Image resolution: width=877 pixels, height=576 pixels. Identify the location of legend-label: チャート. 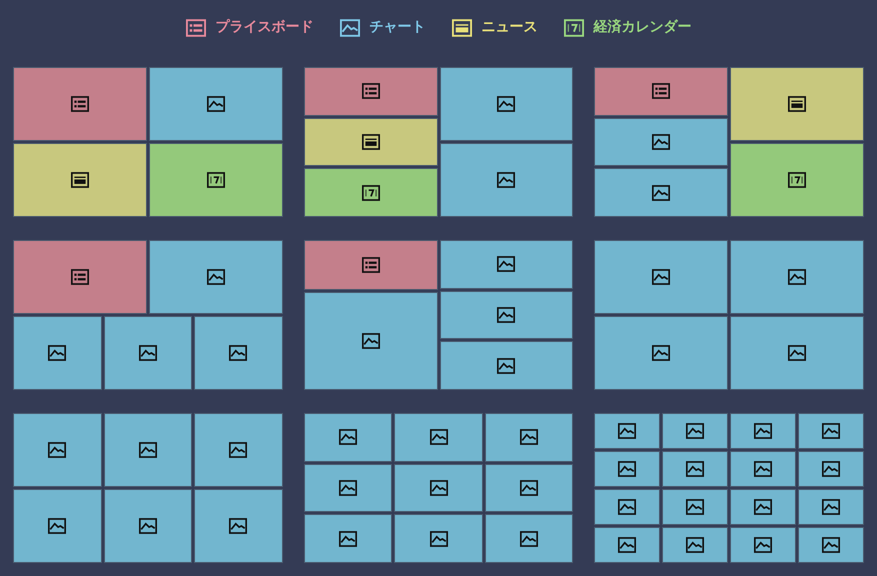
(398, 27).